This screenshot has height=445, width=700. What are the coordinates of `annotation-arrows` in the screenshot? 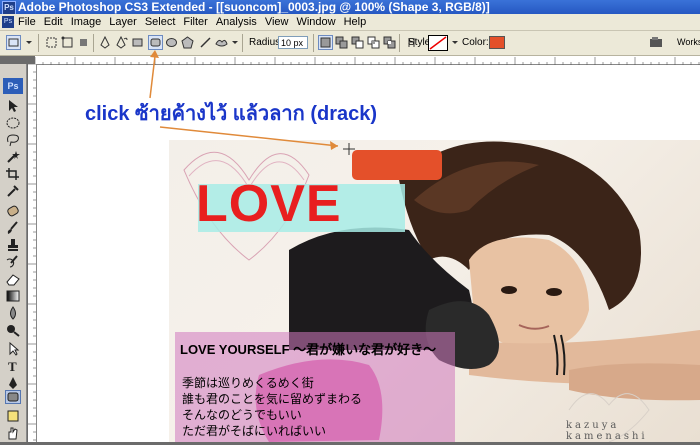 It's located at (244, 100).